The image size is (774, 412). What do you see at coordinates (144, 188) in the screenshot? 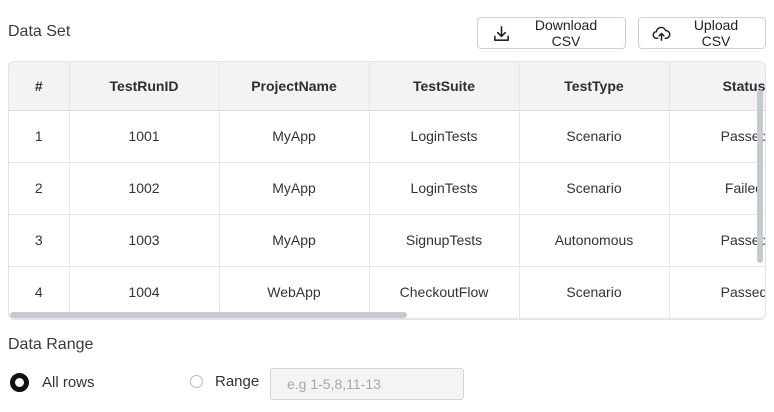
I see `table-cell: 1002` at bounding box center [144, 188].